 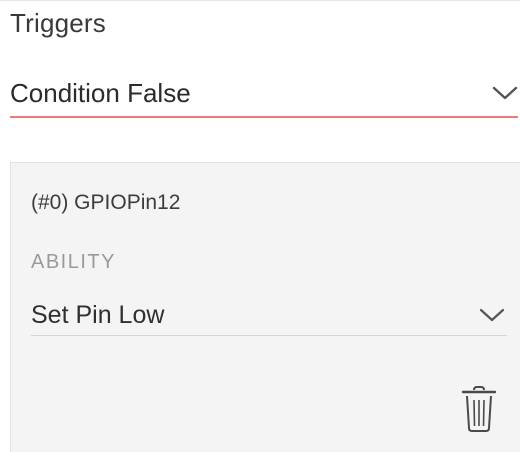 What do you see at coordinates (106, 202) in the screenshot?
I see `device-name: (#0) GPIOPin12` at bounding box center [106, 202].